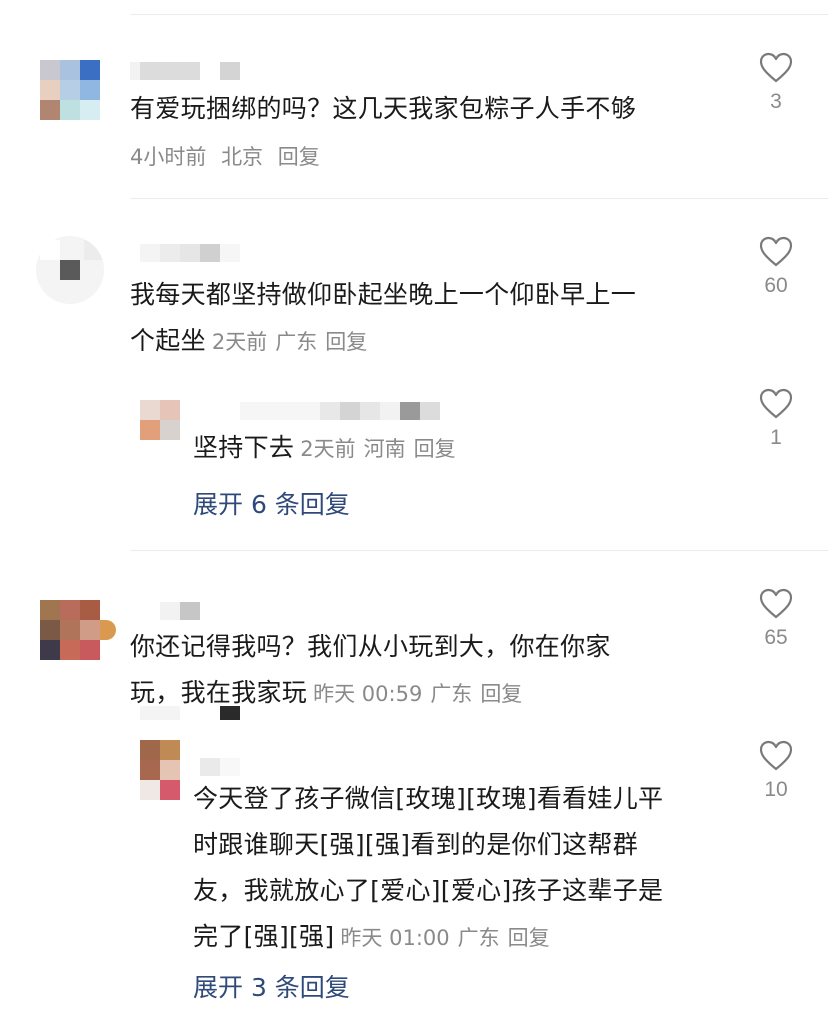 The image size is (828, 1029). I want to click on reply-text: 坚持下去 2天前 河南 回复, so click(324, 447).